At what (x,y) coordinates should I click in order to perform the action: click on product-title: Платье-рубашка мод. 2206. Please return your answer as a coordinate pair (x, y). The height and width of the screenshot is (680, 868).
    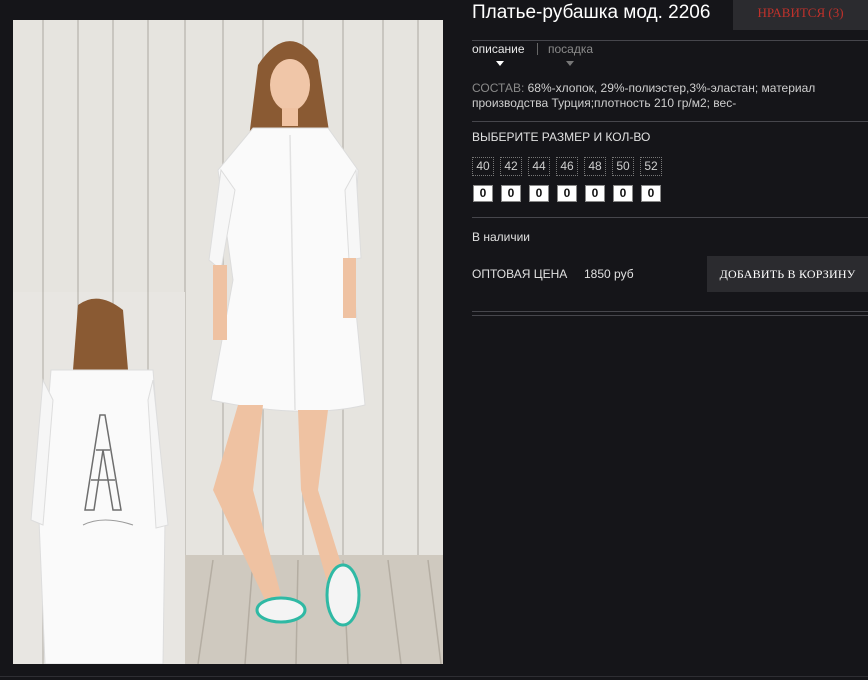
    Looking at the image, I should click on (591, 12).